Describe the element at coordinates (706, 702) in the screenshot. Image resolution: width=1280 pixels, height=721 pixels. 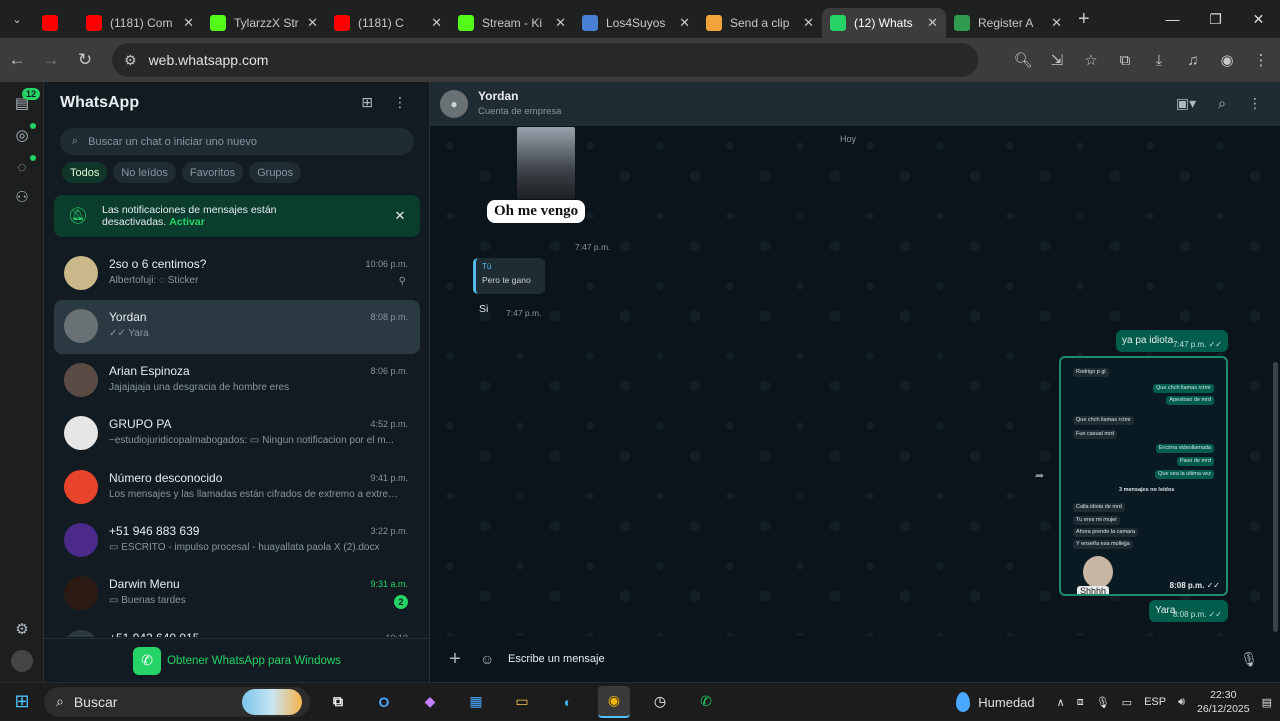
I see `taskbar-whatsapp-icon: ✆` at that location.